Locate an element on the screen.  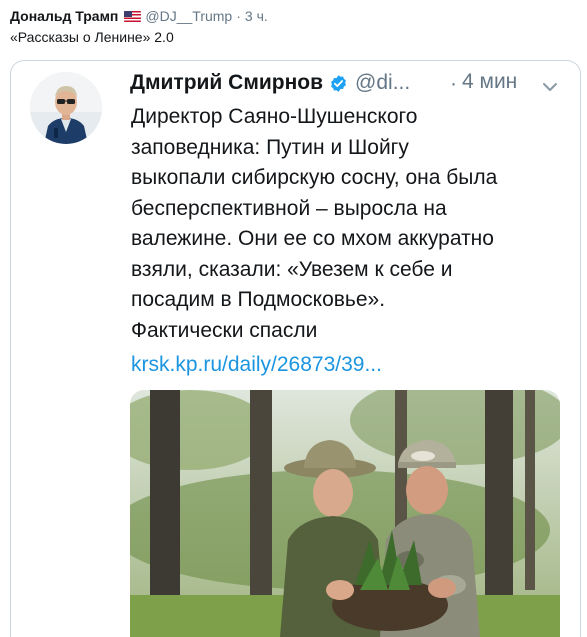
outer-tweet-header: Дональд Трамп @DJ__Trump · 3 ч. is located at coordinates (139, 16).